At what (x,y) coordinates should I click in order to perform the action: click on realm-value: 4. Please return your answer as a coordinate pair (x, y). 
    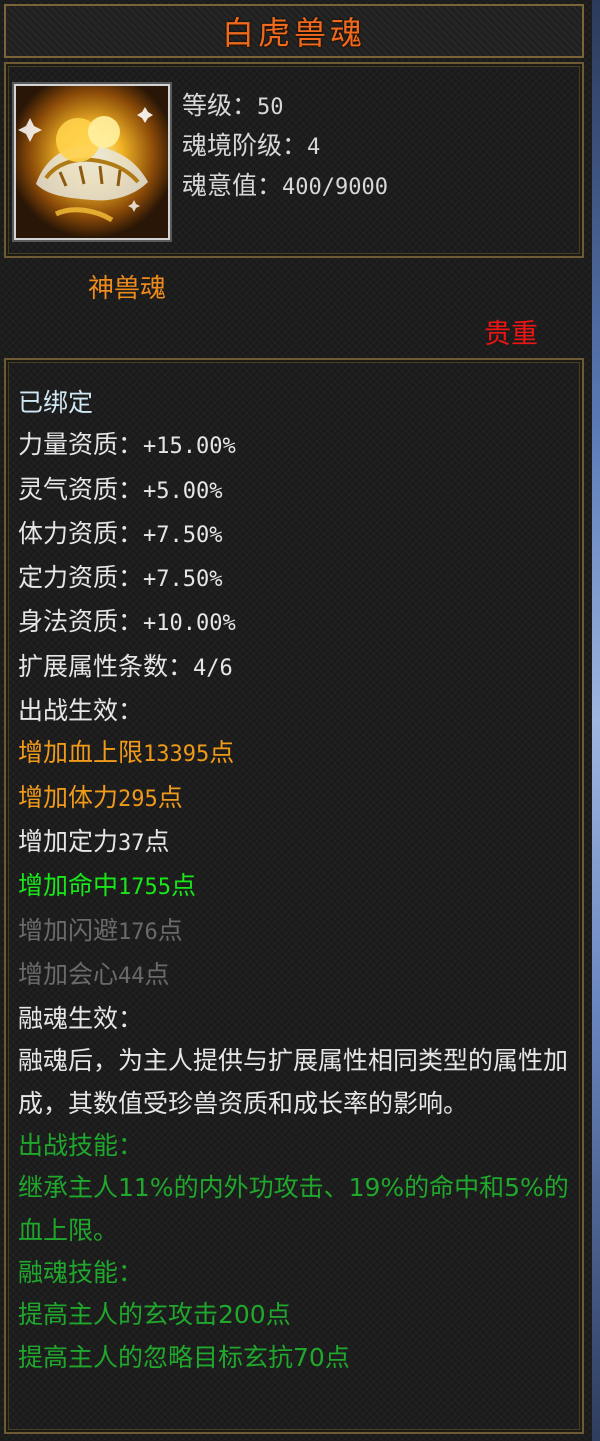
    Looking at the image, I should click on (314, 147).